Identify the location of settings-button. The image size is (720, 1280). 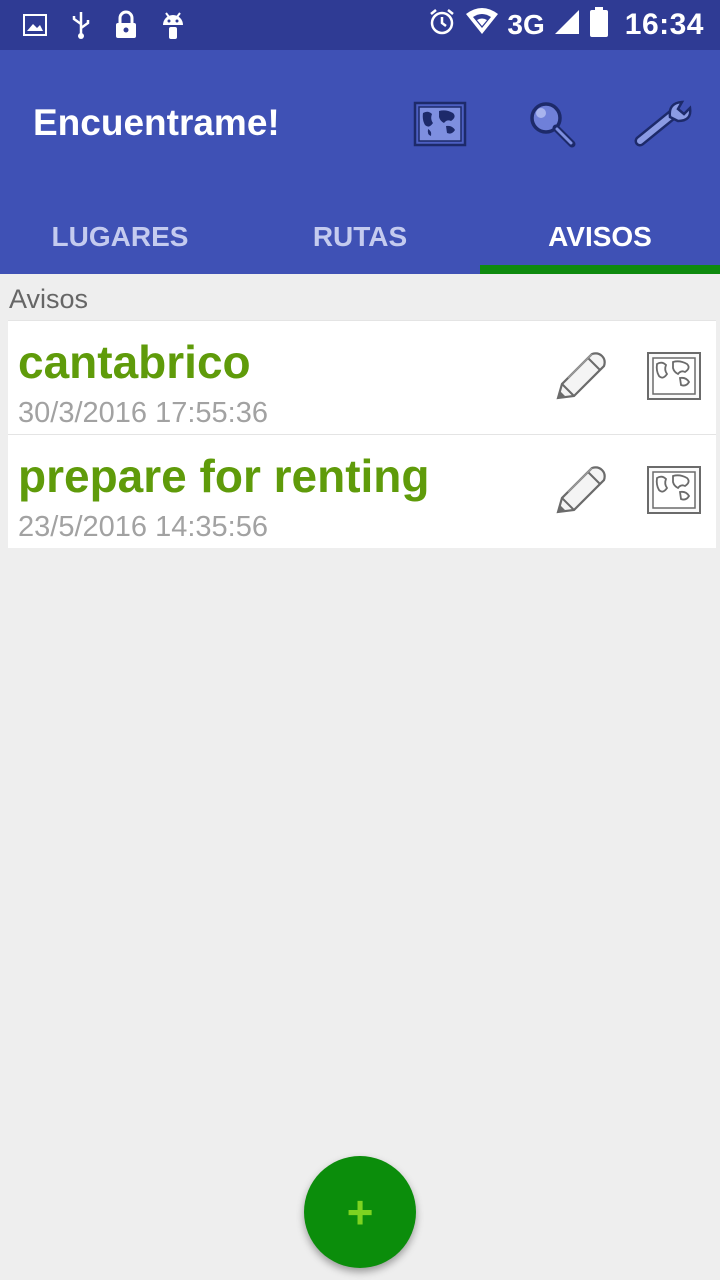
(664, 126).